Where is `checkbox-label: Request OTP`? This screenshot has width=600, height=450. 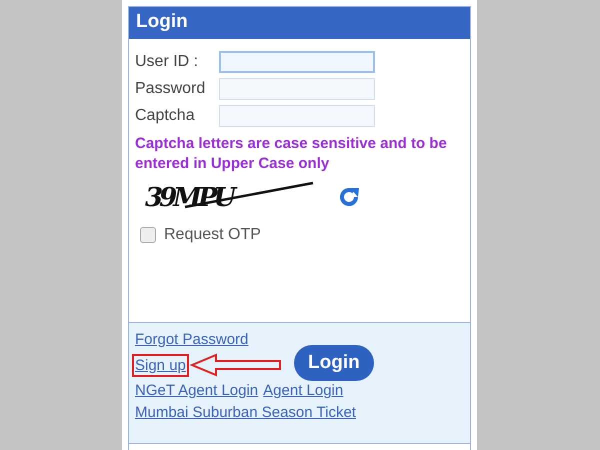
checkbox-label: Request OTP is located at coordinates (212, 235).